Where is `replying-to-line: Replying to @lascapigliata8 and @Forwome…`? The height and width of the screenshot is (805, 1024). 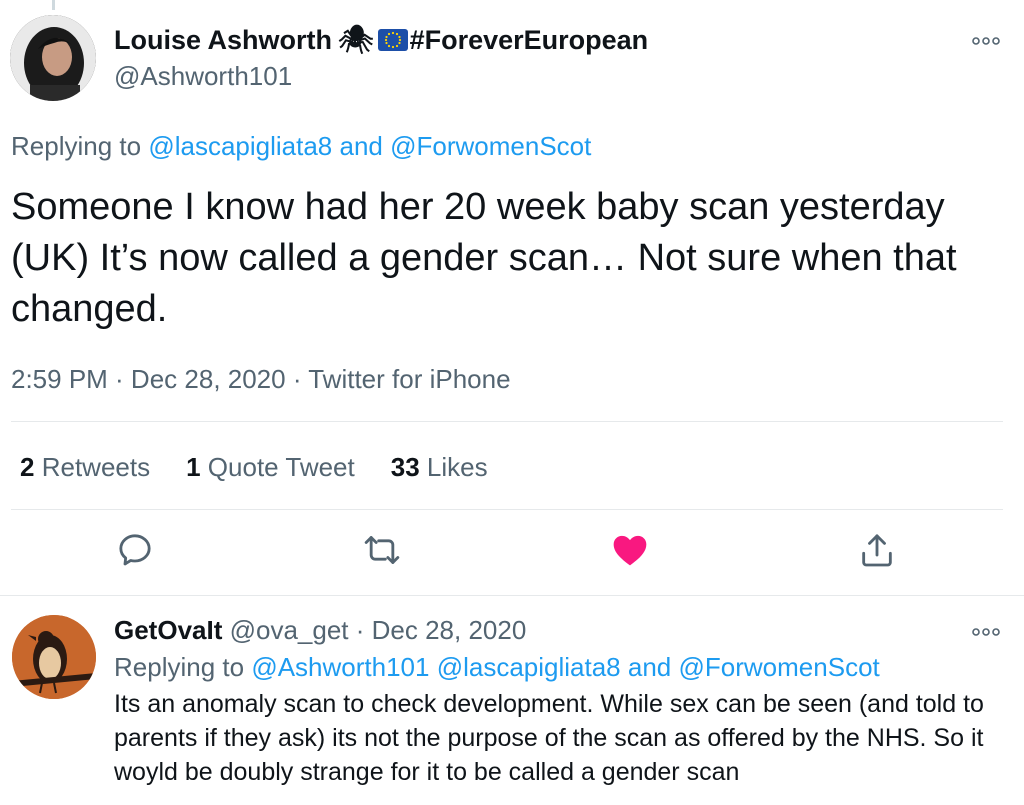
replying-to-line: Replying to @lascapigliata8 and @Forwome… is located at coordinates (301, 146).